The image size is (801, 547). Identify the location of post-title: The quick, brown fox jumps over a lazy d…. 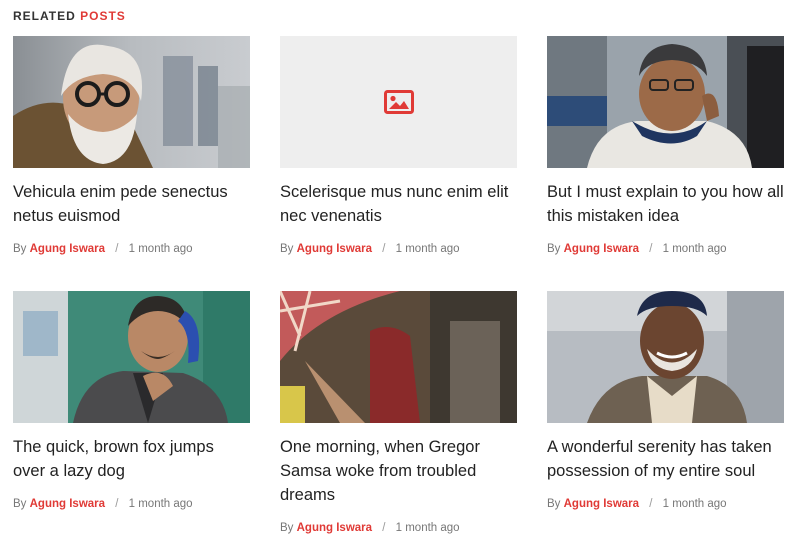
(131, 459).